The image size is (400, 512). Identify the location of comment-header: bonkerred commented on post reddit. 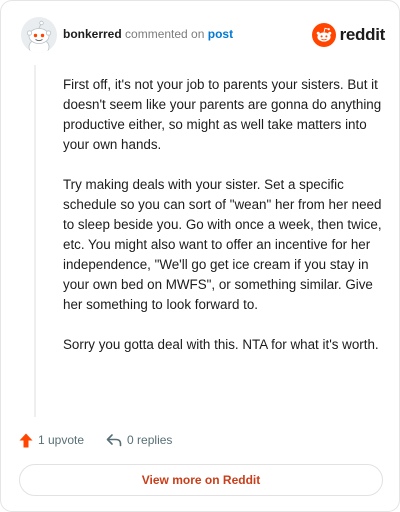
(200, 35).